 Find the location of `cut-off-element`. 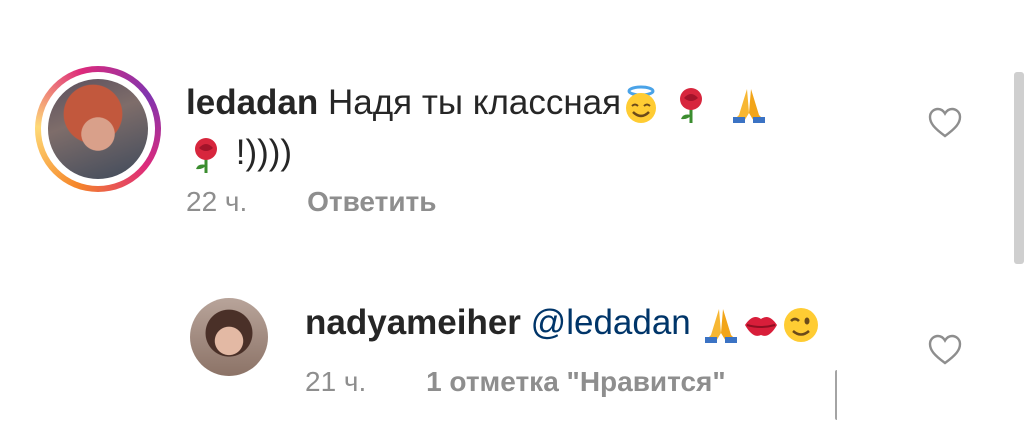

cut-off-element is located at coordinates (838, 395).